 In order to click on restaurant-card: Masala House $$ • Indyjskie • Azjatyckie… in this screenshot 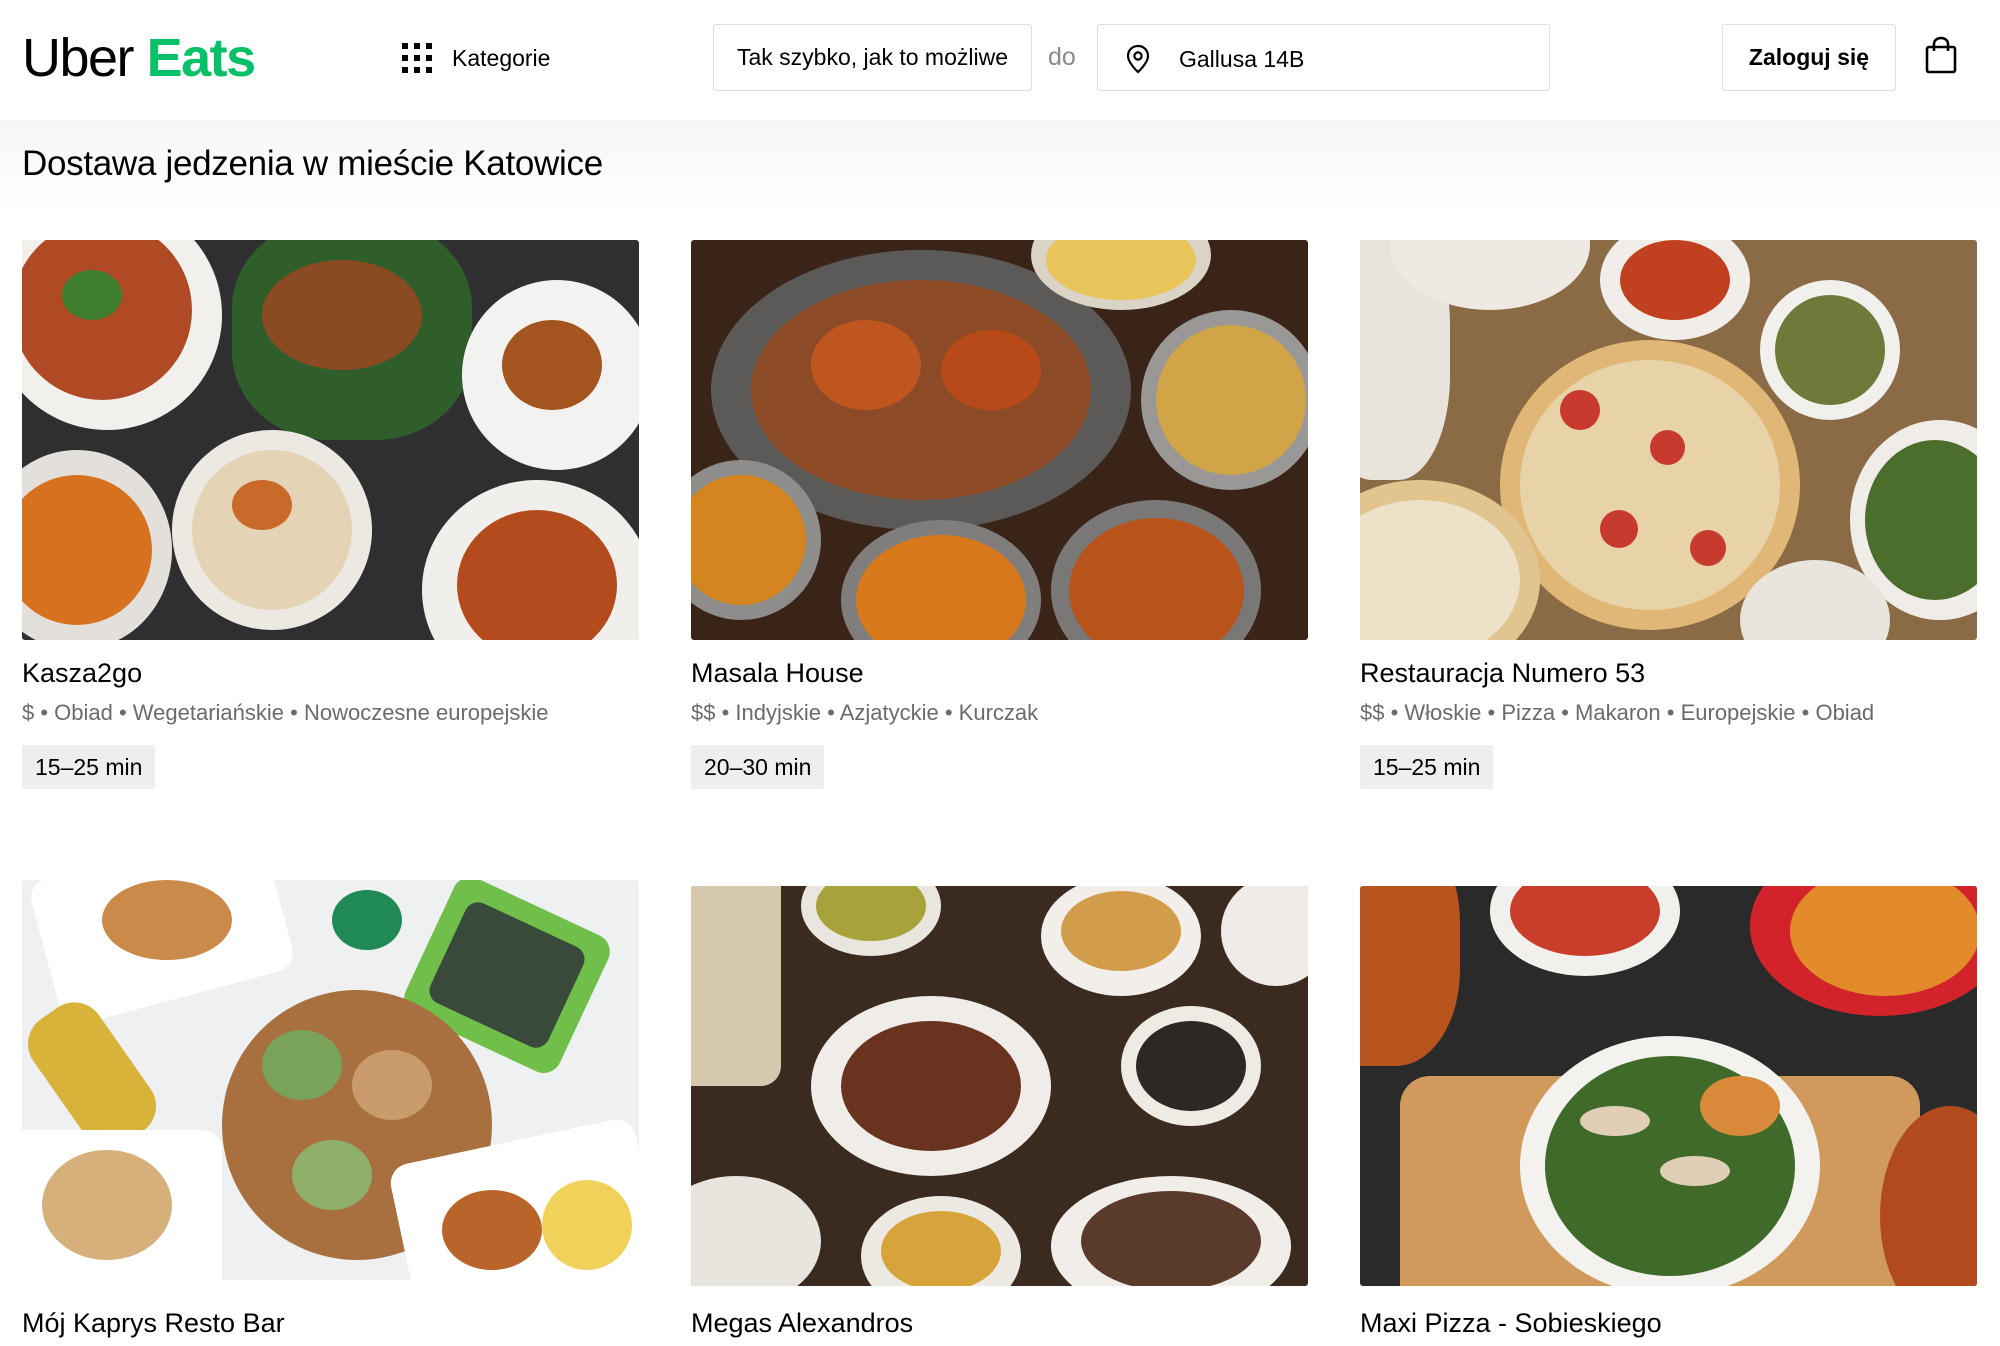, I will do `click(999, 514)`.